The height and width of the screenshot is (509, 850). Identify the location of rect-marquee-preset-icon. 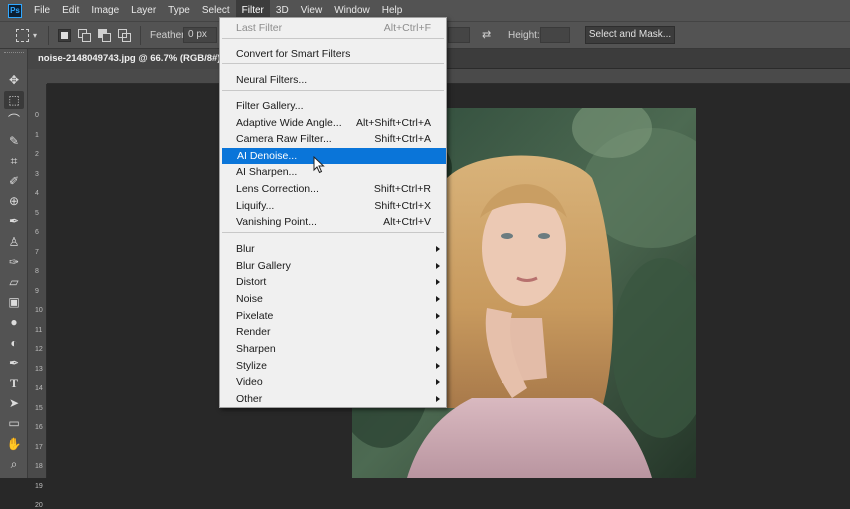
(22, 35).